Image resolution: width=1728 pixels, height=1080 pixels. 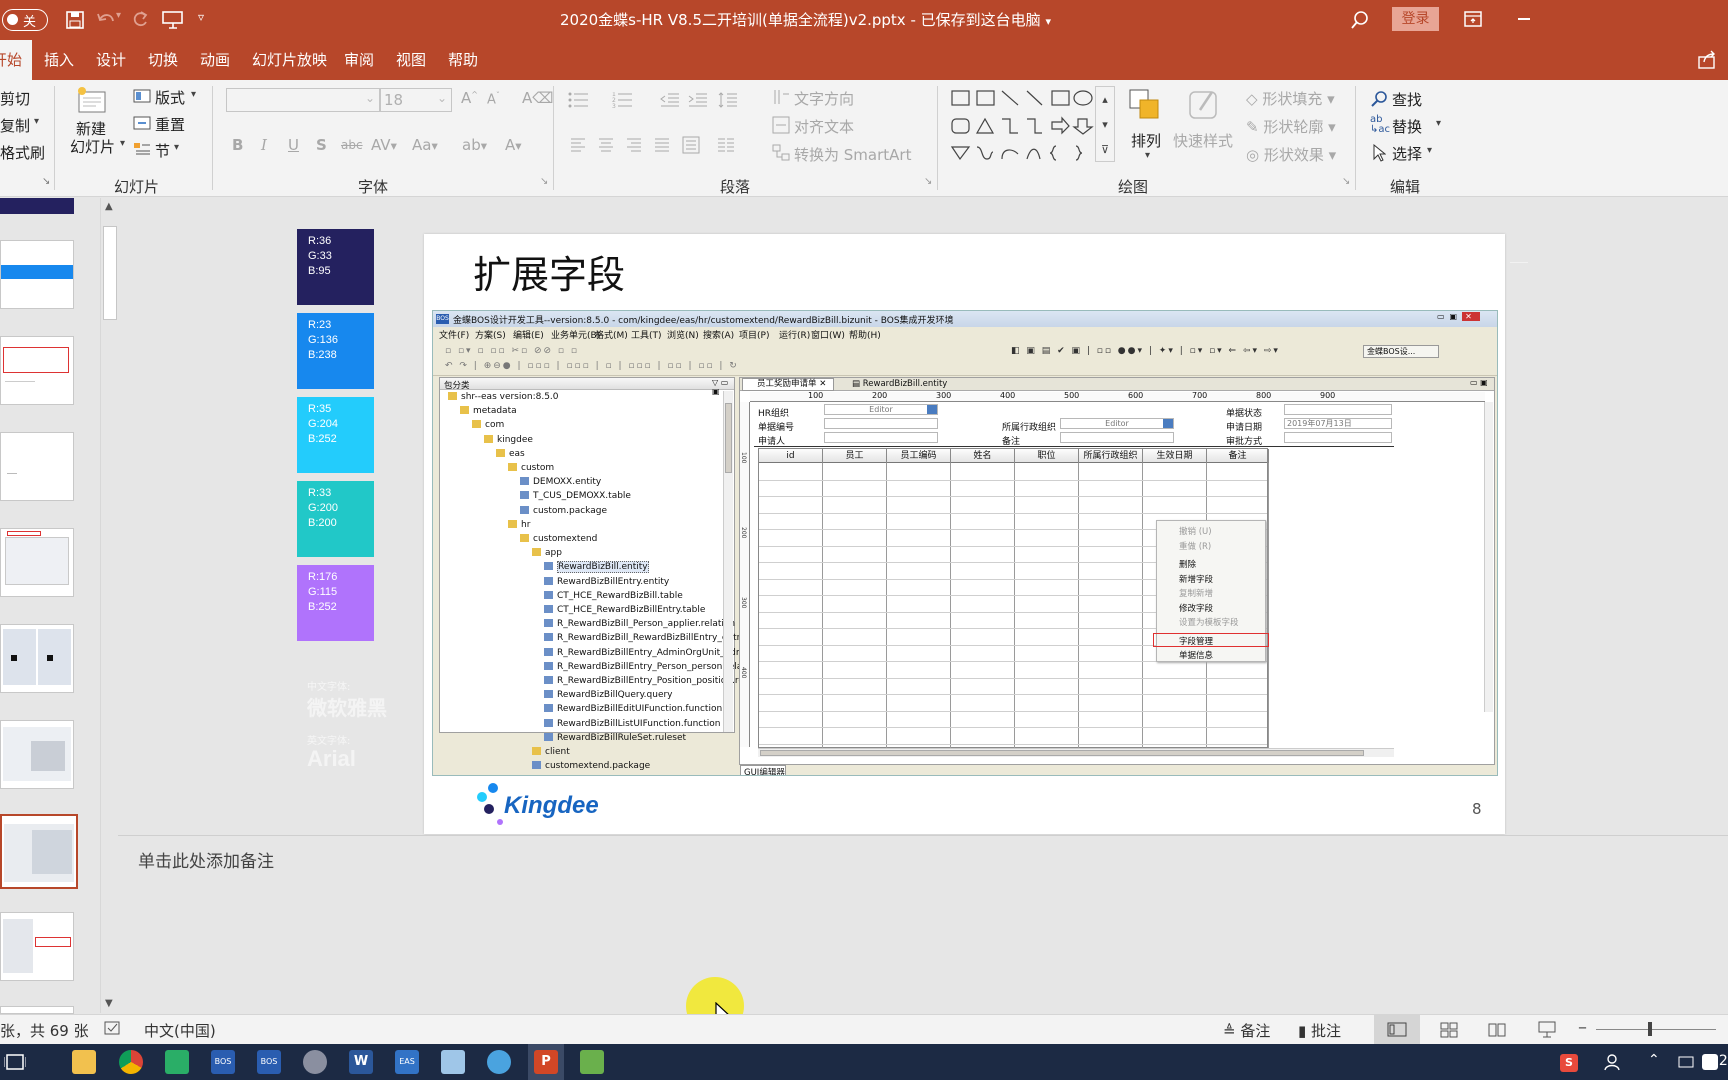 What do you see at coordinates (670, 100) in the screenshot?
I see `decrease-indent-icon` at bounding box center [670, 100].